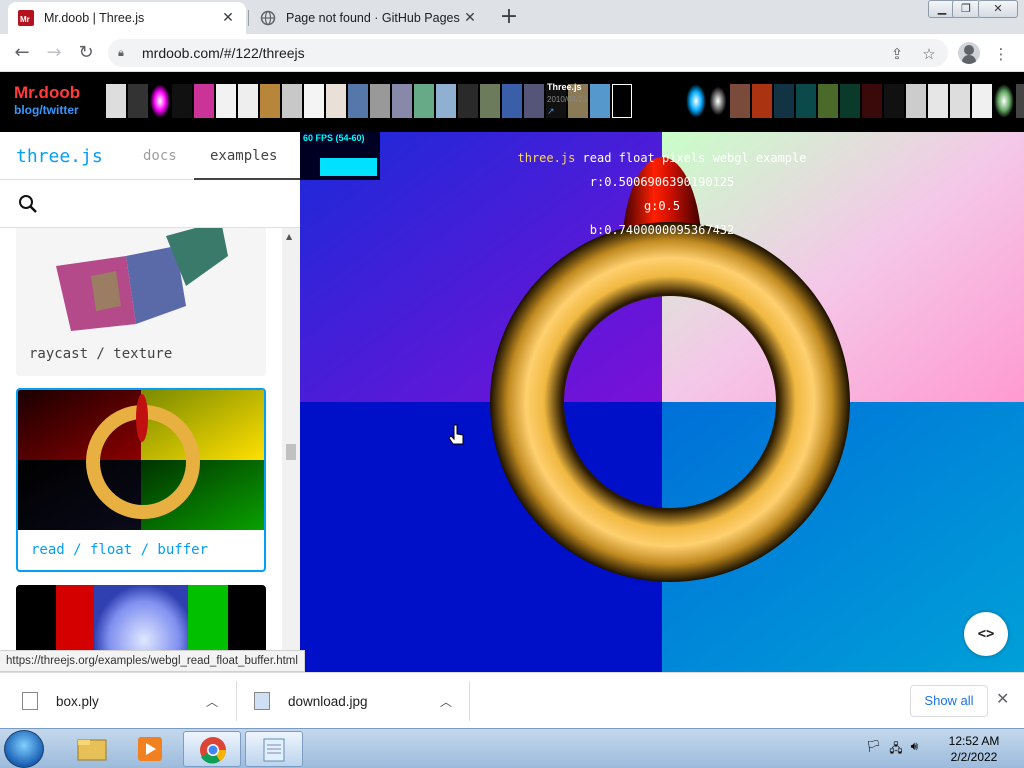 Image resolution: width=1024 pixels, height=768 pixels. Describe the element at coordinates (662, 182) in the screenshot. I see `pixel-r-value: r:0.5006906390190125` at that location.